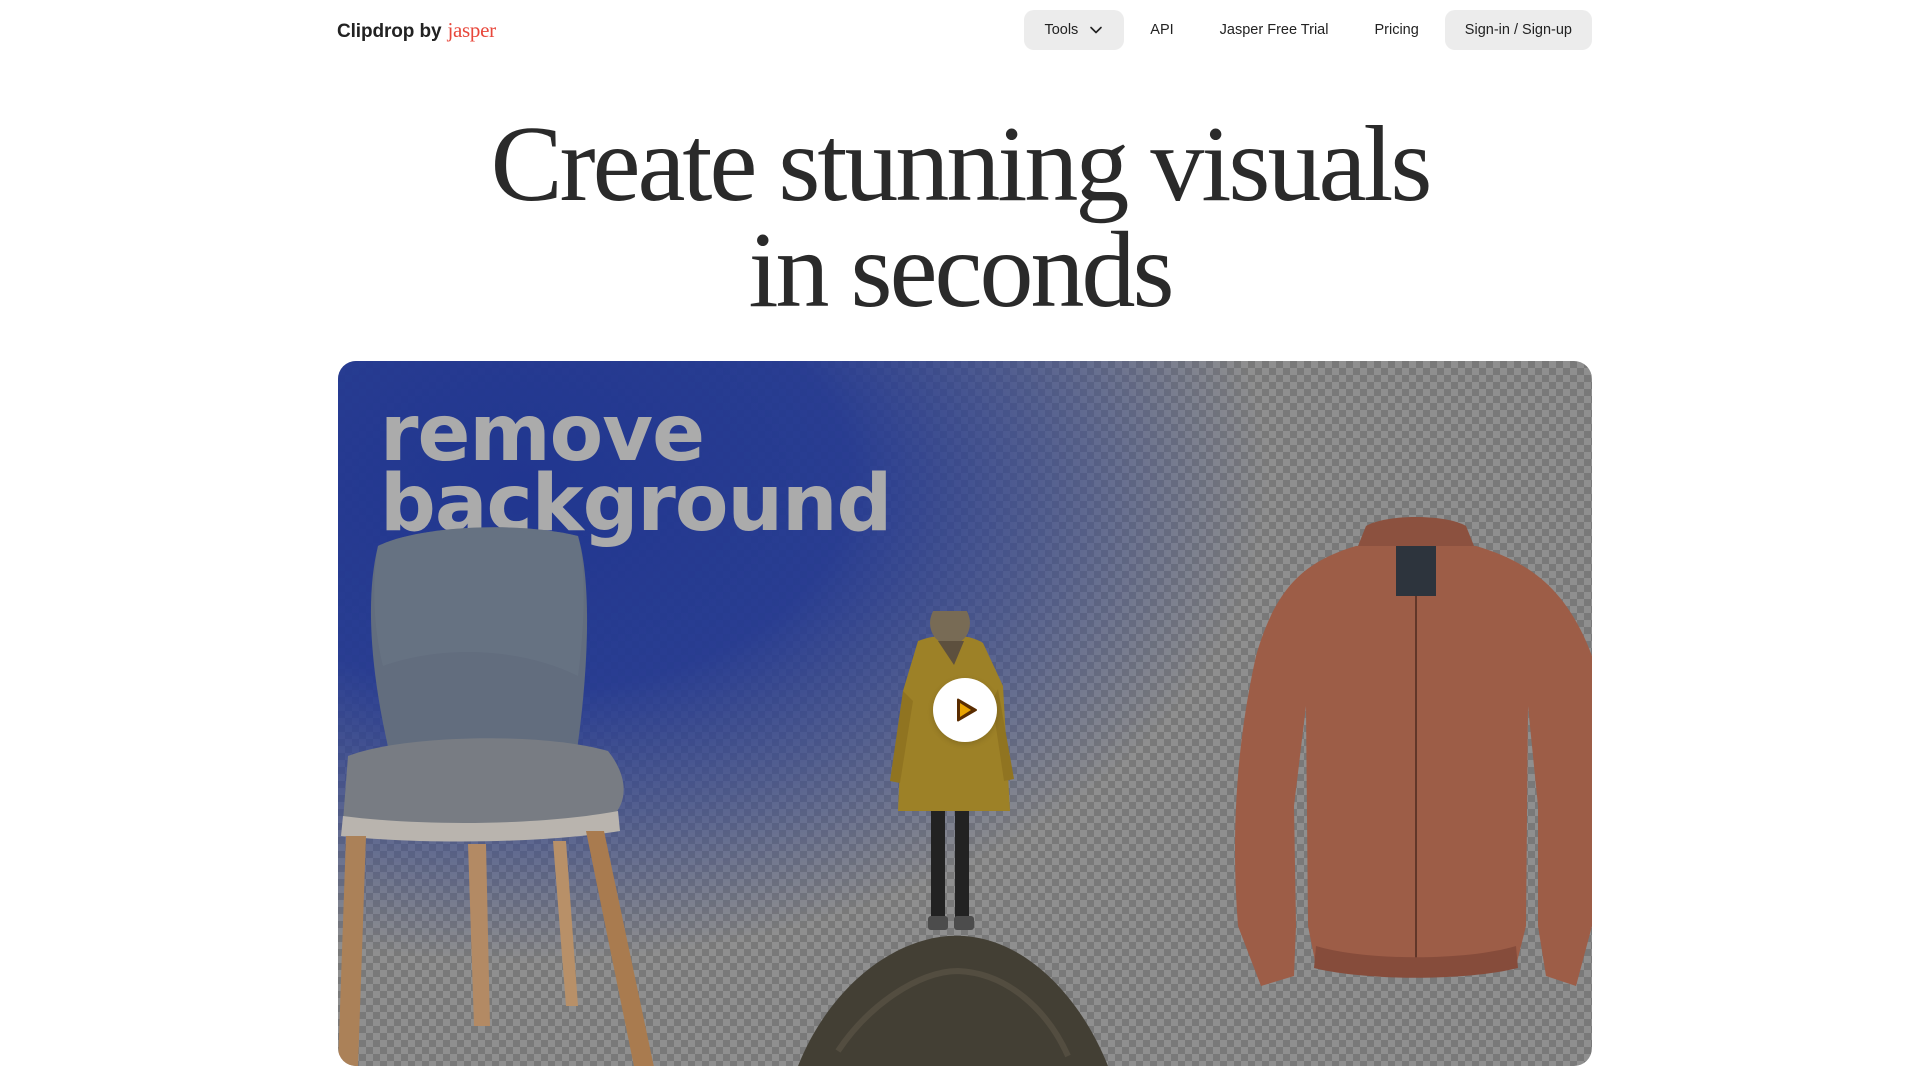 The width and height of the screenshot is (1920, 1080). What do you see at coordinates (1274, 30) in the screenshot?
I see `jasper-free-trial-link: Jasper Free Trial` at bounding box center [1274, 30].